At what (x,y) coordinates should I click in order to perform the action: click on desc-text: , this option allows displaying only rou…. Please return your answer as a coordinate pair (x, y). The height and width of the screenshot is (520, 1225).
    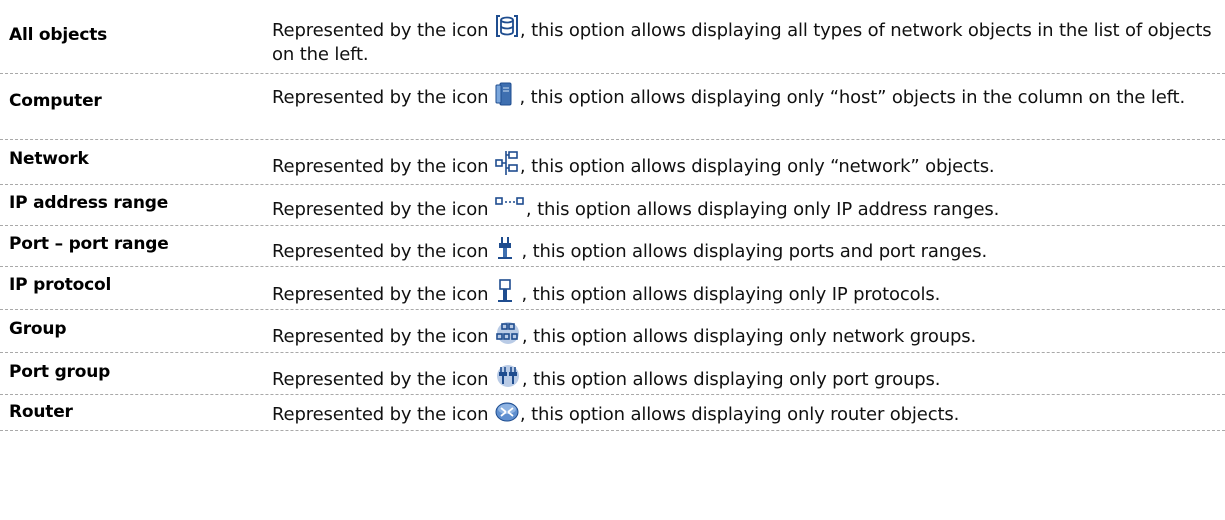
    Looking at the image, I should click on (739, 414).